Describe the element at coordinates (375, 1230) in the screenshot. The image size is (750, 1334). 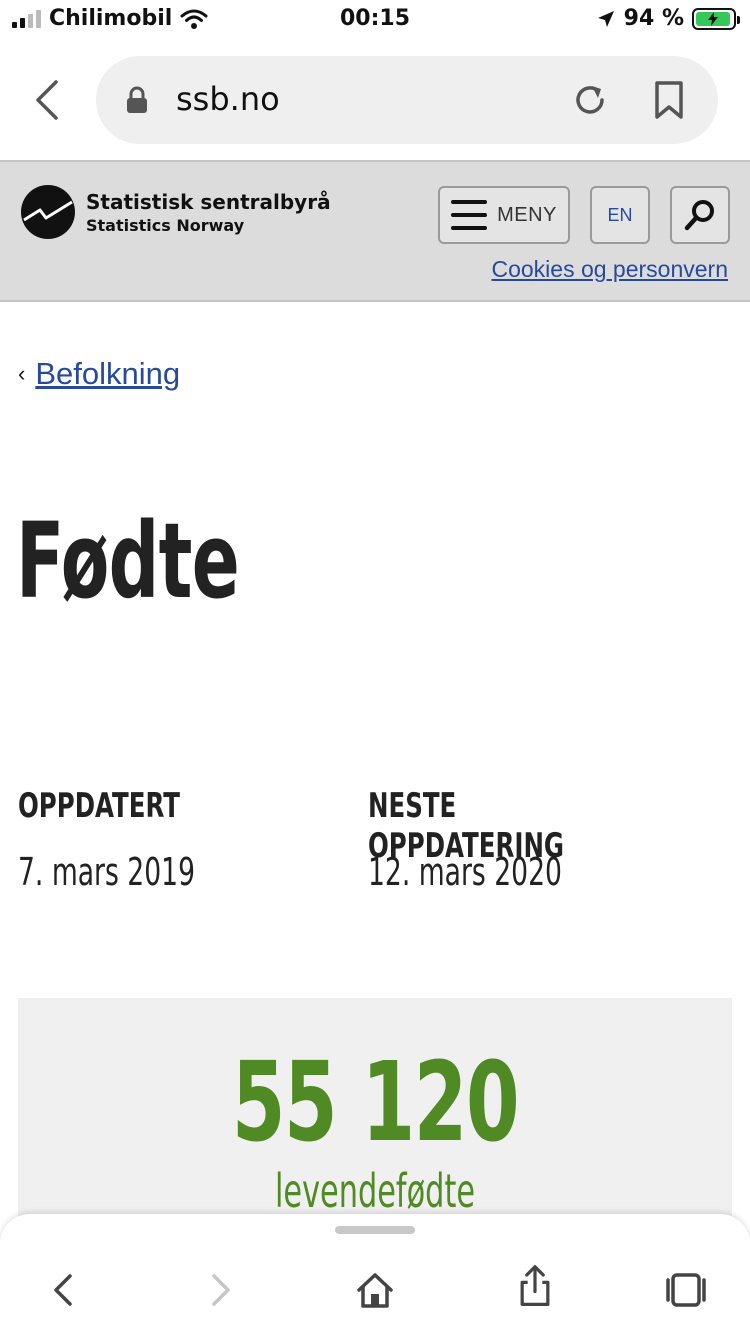
I see `toolbar-grabber` at that location.